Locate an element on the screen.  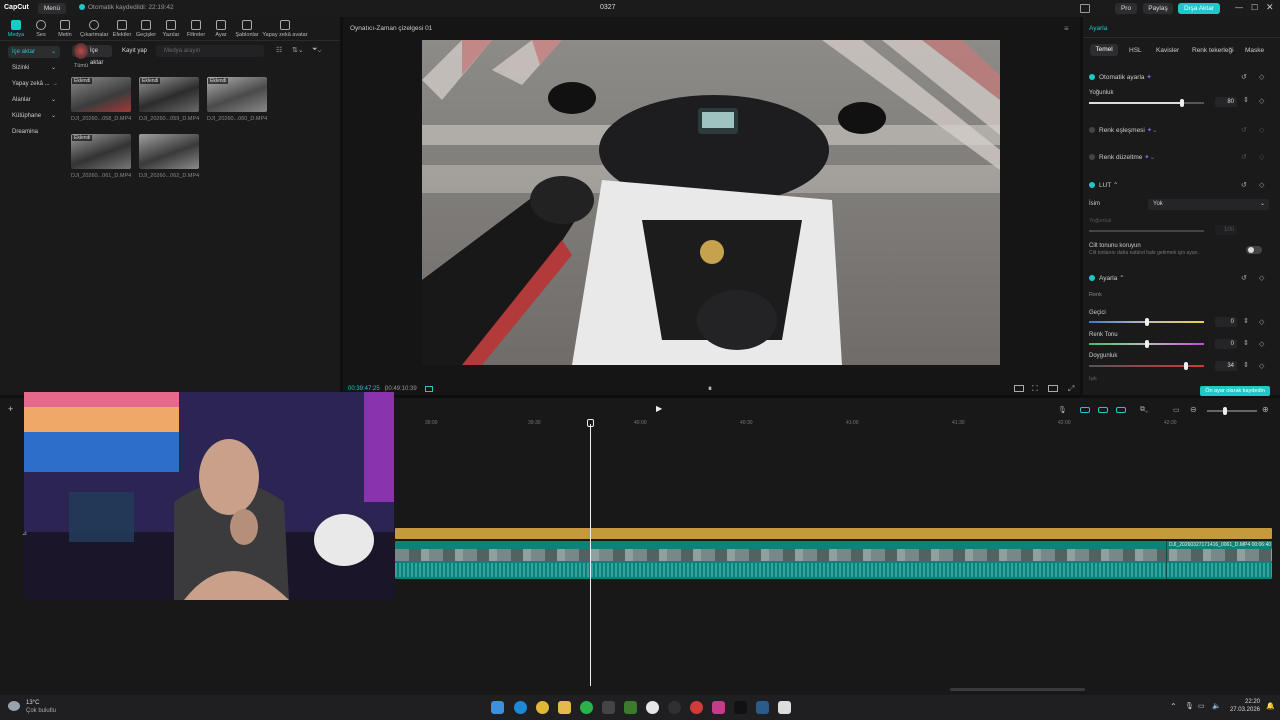
tiktok-icon is located at coordinates (740, 707).